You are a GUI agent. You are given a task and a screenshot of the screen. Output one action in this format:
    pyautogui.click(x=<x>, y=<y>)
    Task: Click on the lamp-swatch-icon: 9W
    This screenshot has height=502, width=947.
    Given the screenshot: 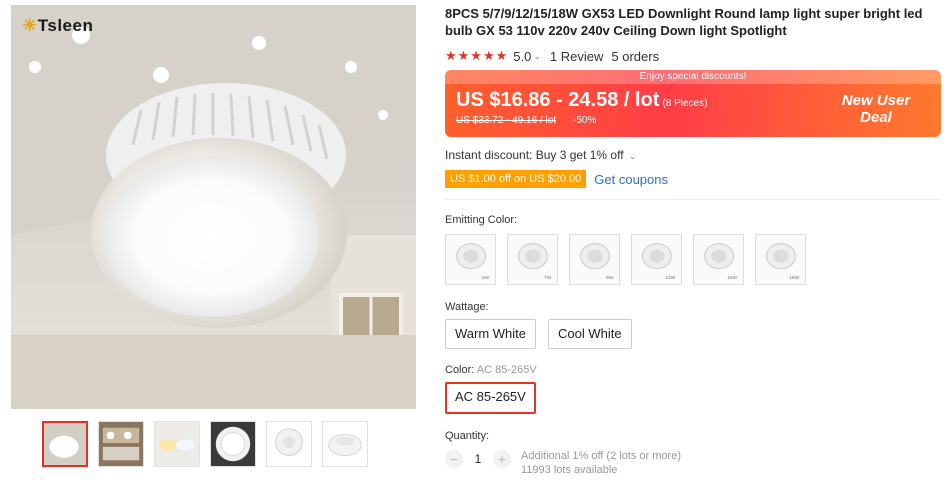 What is the action you would take?
    pyautogui.click(x=594, y=259)
    